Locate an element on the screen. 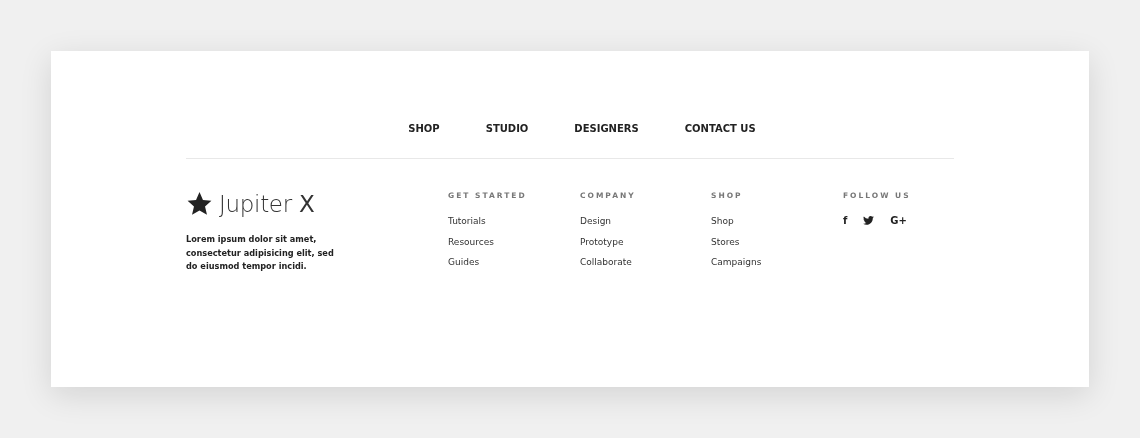 The width and height of the screenshot is (1140, 438). footer-link: Prototype is located at coordinates (602, 241).